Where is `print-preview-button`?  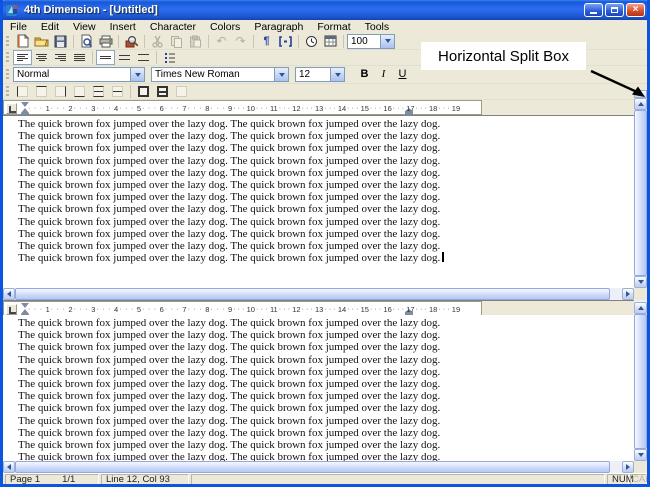 print-preview-button is located at coordinates (86, 41).